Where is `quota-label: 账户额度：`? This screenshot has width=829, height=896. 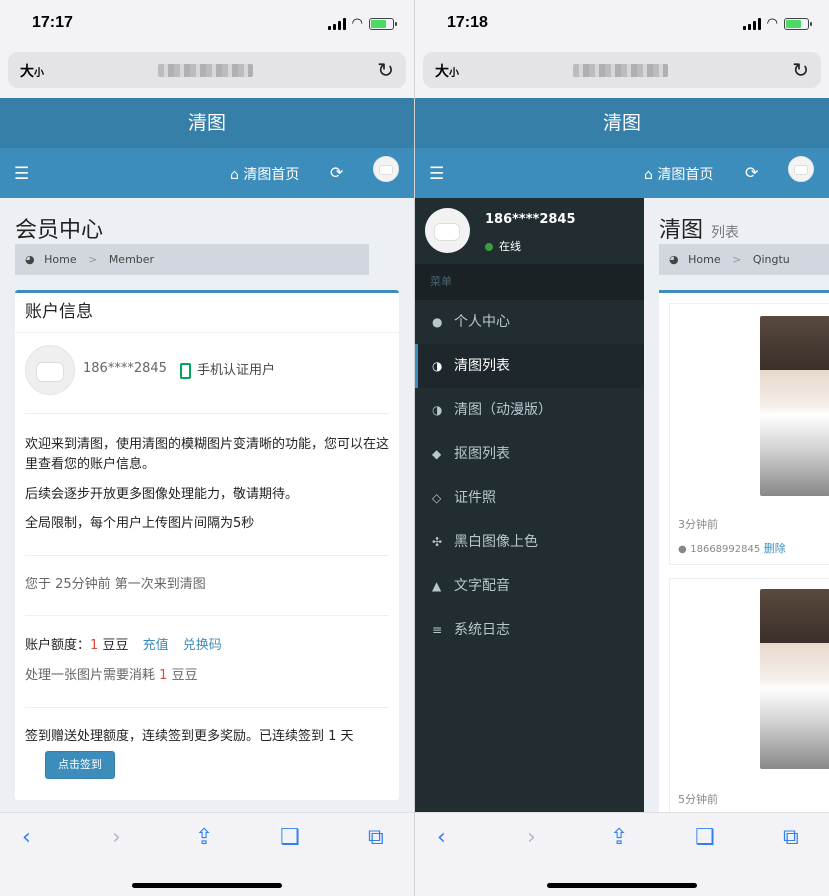 quota-label: 账户额度： is located at coordinates (58, 645).